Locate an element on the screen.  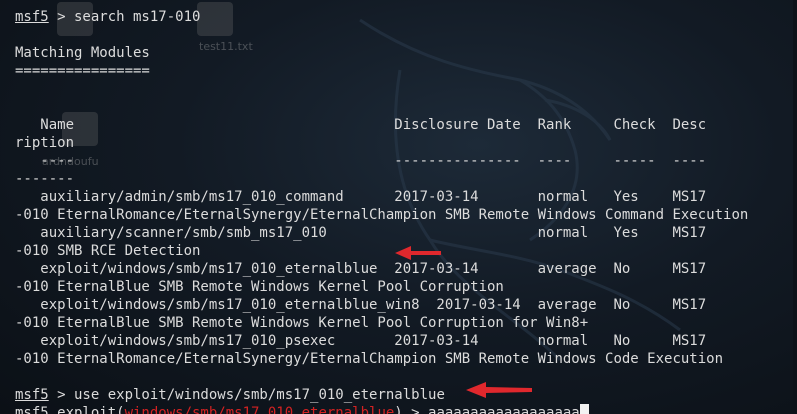
text-cursor is located at coordinates (584, 409).